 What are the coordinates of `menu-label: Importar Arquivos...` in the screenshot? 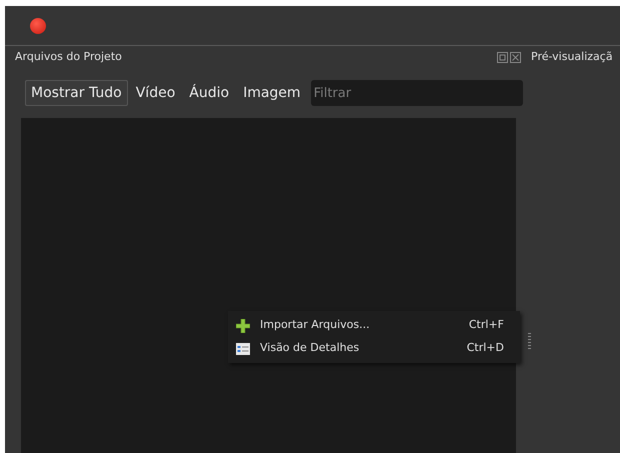 It's located at (315, 325).